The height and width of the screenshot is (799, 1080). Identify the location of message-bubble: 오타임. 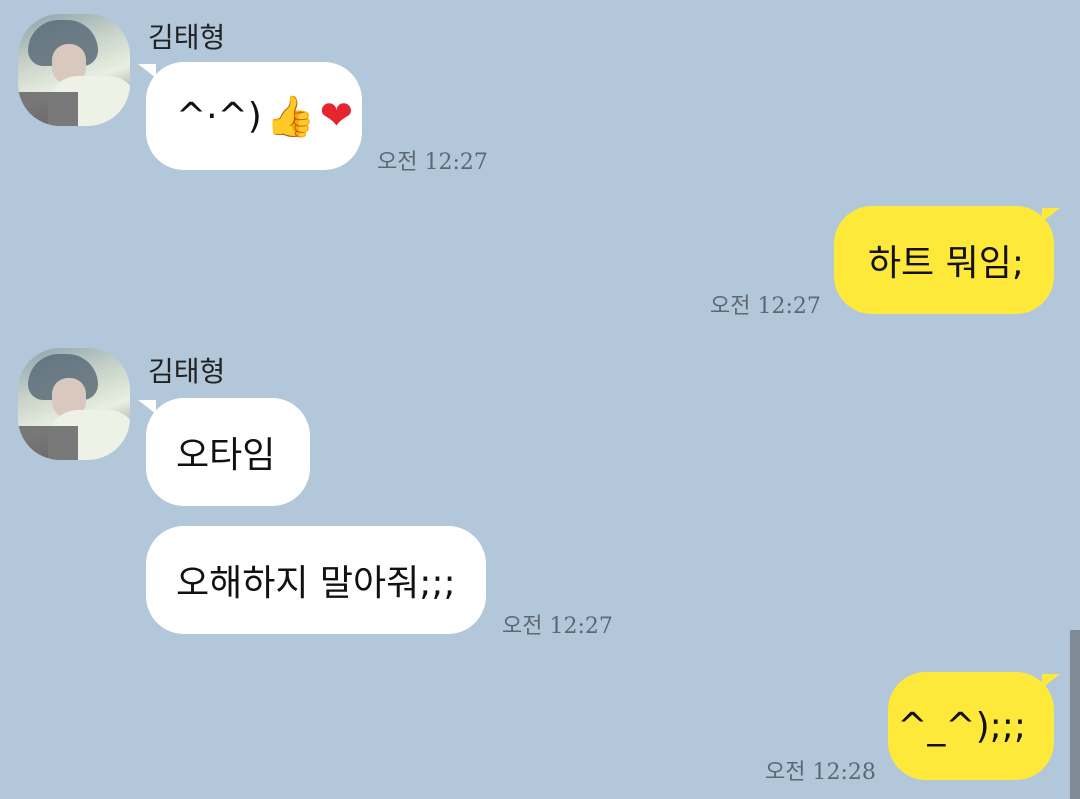
(228, 452).